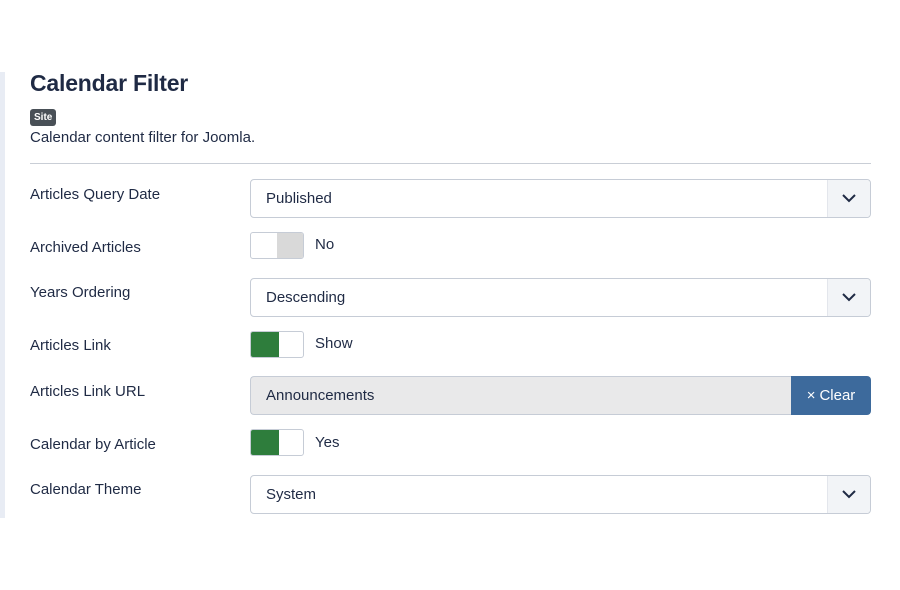 The width and height of the screenshot is (900, 590). What do you see at coordinates (560, 198) in the screenshot?
I see `query-date-select: Published` at bounding box center [560, 198].